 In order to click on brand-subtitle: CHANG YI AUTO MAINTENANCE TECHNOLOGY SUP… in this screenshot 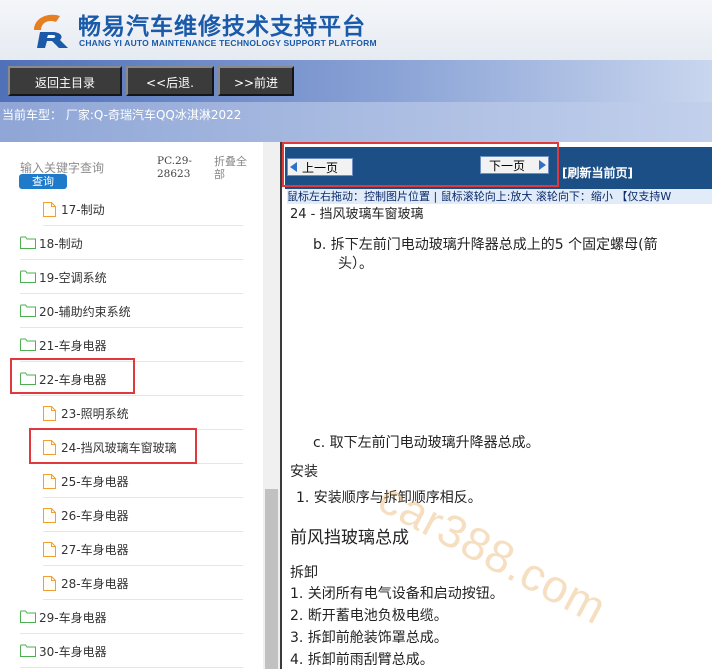, I will do `click(228, 43)`.